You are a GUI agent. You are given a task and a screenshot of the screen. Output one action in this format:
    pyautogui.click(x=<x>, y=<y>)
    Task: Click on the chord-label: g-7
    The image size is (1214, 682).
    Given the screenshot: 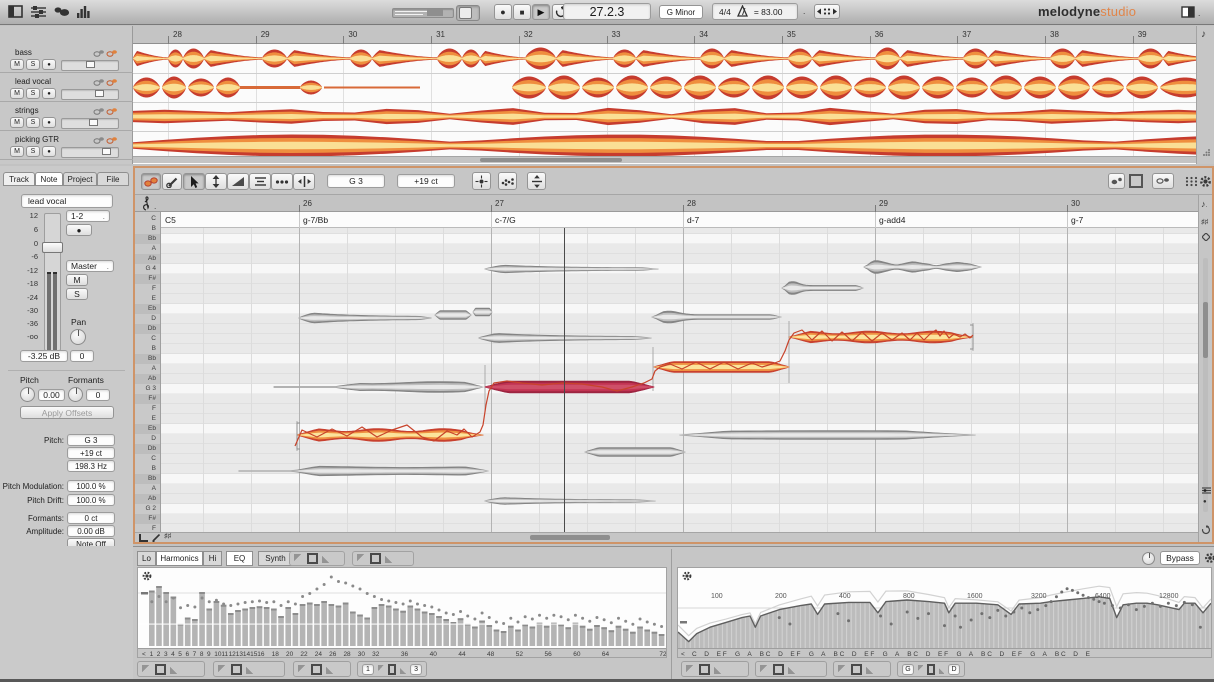 What is the action you would take?
    pyautogui.click(x=1077, y=220)
    